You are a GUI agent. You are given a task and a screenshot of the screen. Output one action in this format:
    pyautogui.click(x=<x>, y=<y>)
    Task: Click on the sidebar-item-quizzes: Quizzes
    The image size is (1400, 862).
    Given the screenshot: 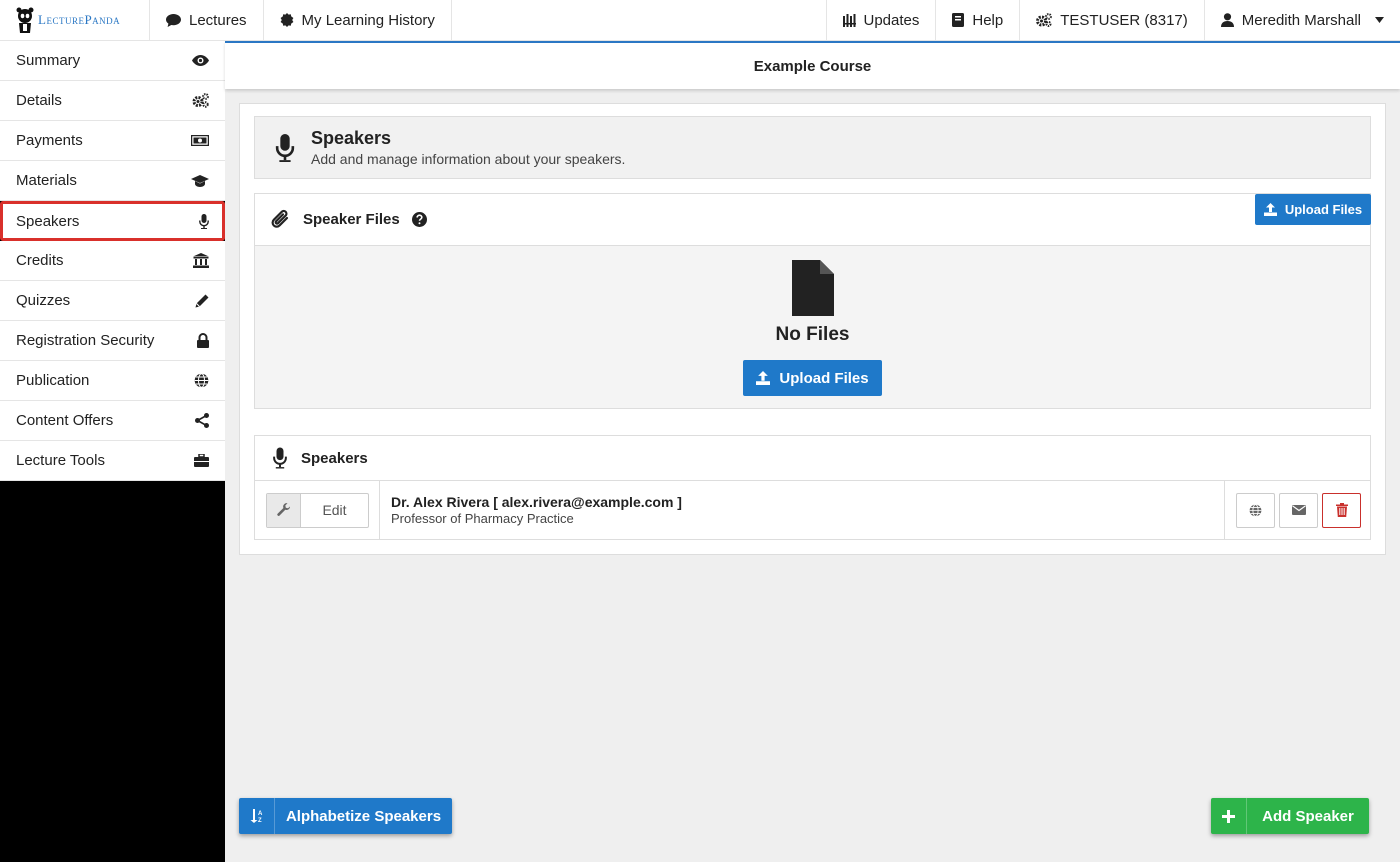 What is the action you would take?
    pyautogui.click(x=112, y=301)
    